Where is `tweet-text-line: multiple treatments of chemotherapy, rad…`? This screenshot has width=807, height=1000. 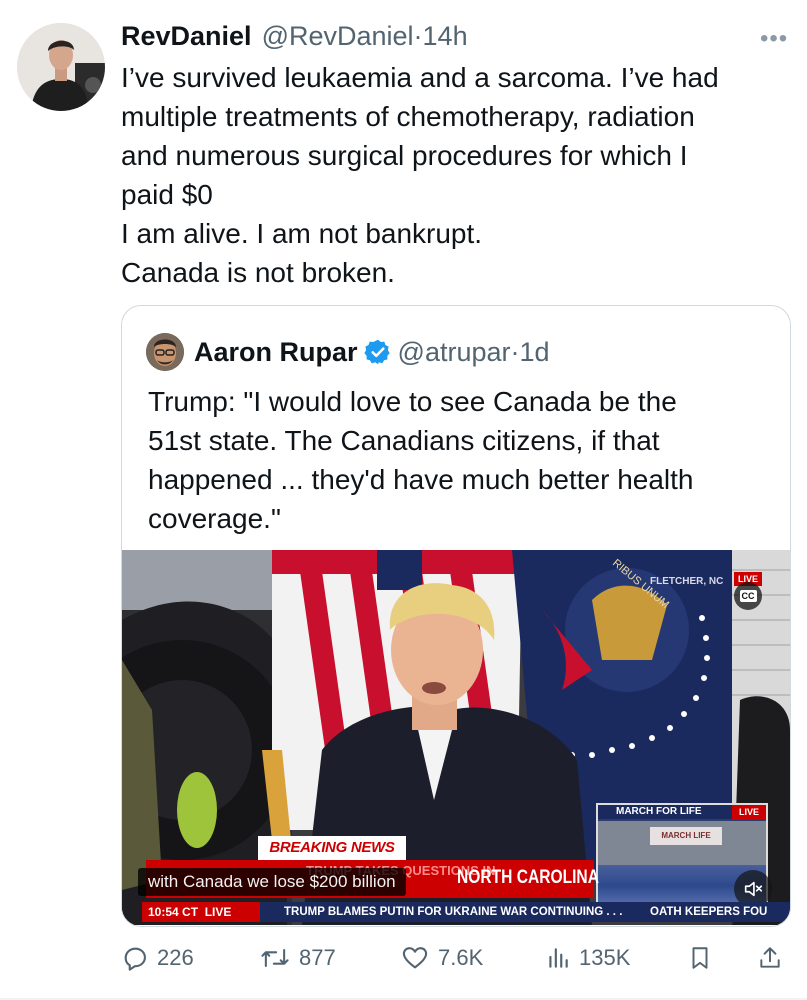 tweet-text-line: multiple treatments of chemotherapy, rad… is located at coordinates (408, 116).